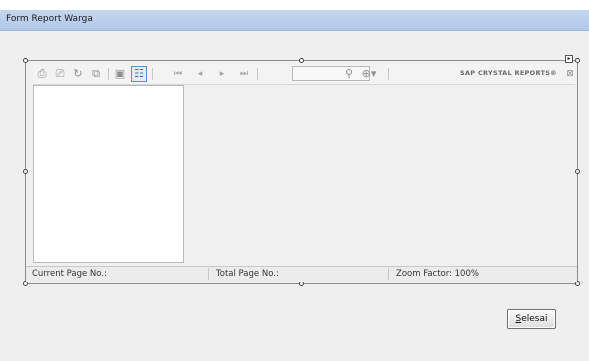  Describe the element at coordinates (508, 73) in the screenshot. I see `sap-crystal-reports-logo: SAP CRYSTAL REPORTS®` at that location.